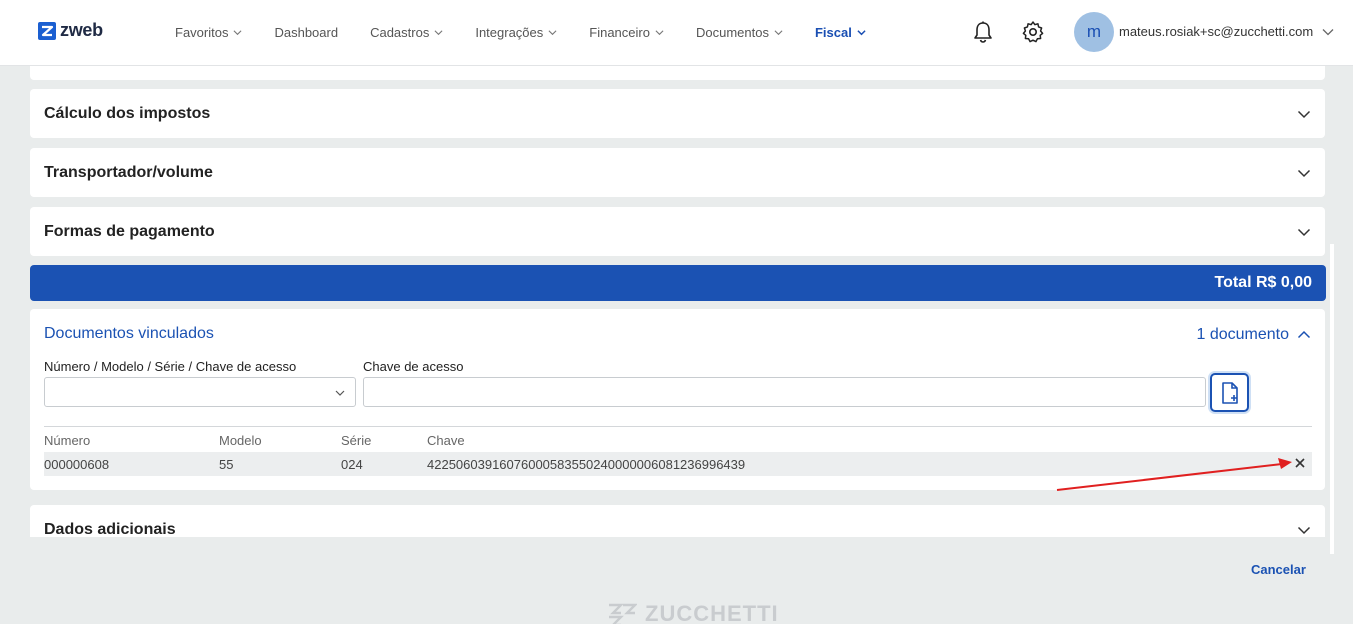  What do you see at coordinates (1263, 282) in the screenshot?
I see `total-value: Total R$ 0,00` at bounding box center [1263, 282].